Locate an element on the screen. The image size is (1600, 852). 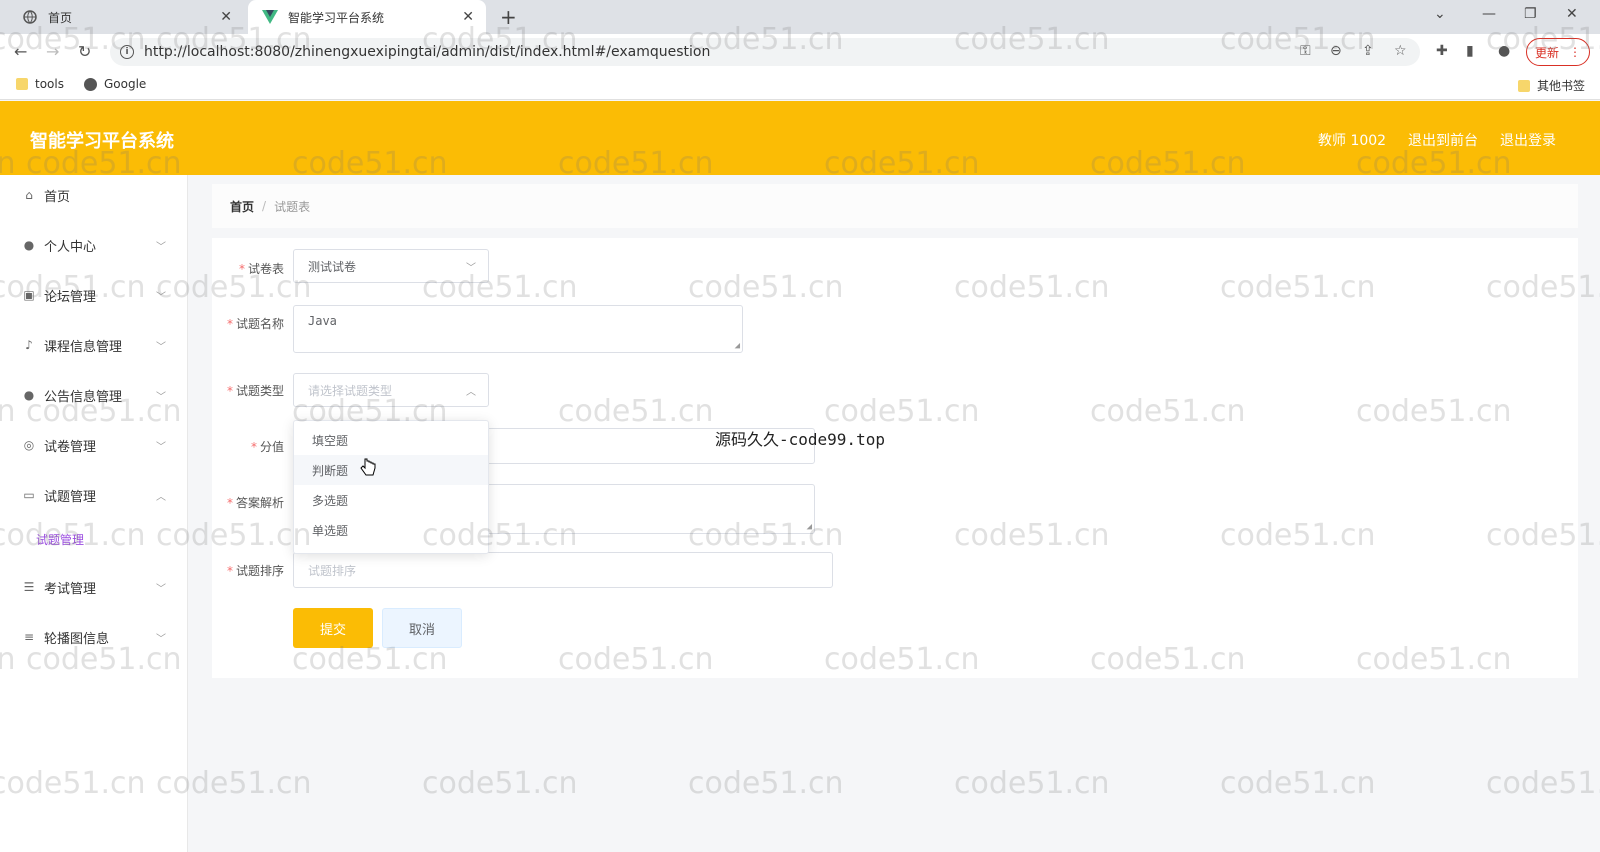
sidebar-item-label: 论坛管理 is located at coordinates (70, 297).